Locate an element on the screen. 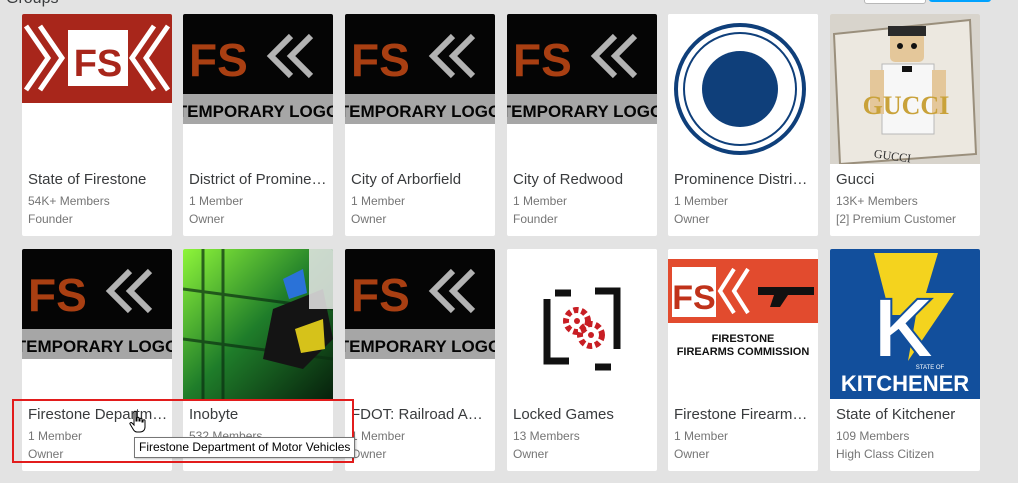 This screenshot has height=483, width=1018. group-members: 13 Members is located at coordinates (546, 436).